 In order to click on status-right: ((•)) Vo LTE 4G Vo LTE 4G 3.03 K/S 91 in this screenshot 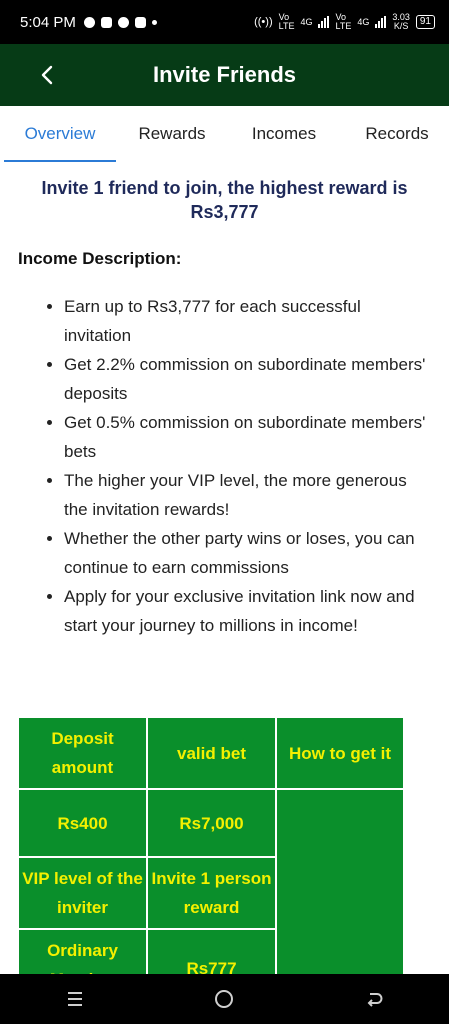, I will do `click(344, 22)`.